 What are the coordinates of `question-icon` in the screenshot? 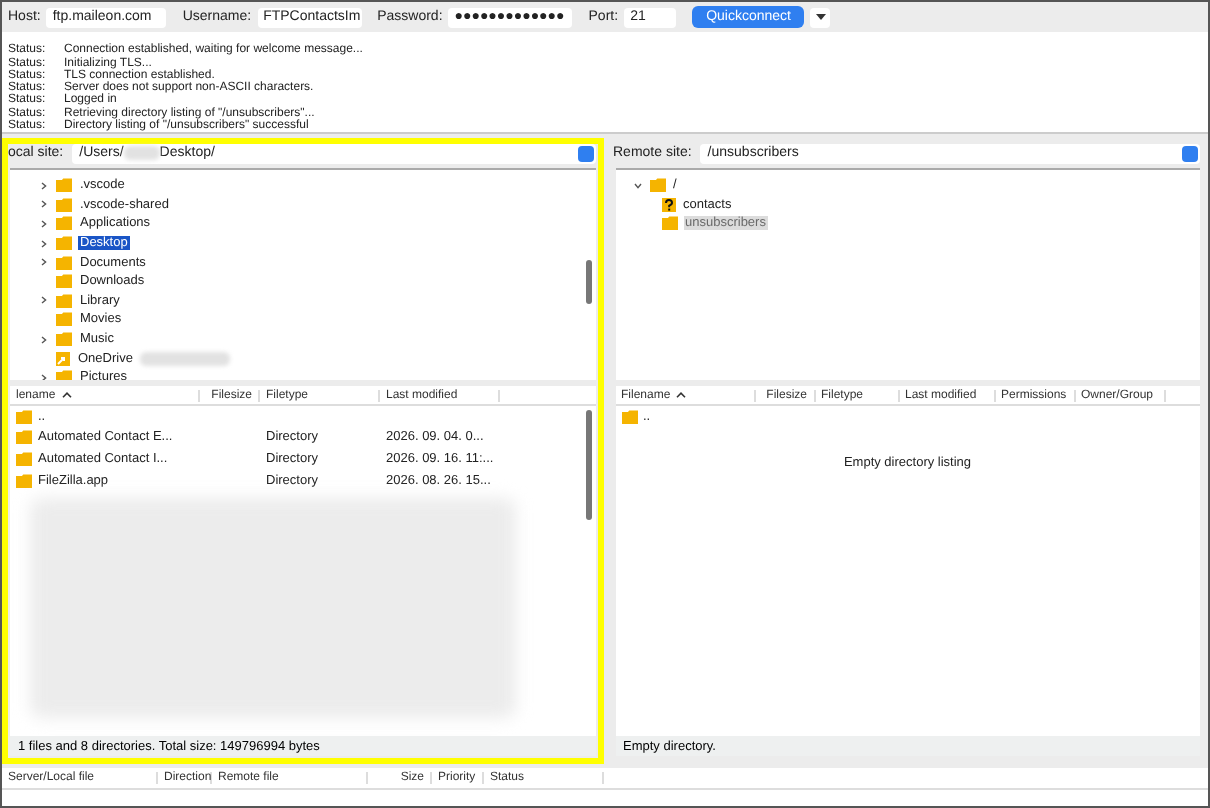 It's located at (668, 204).